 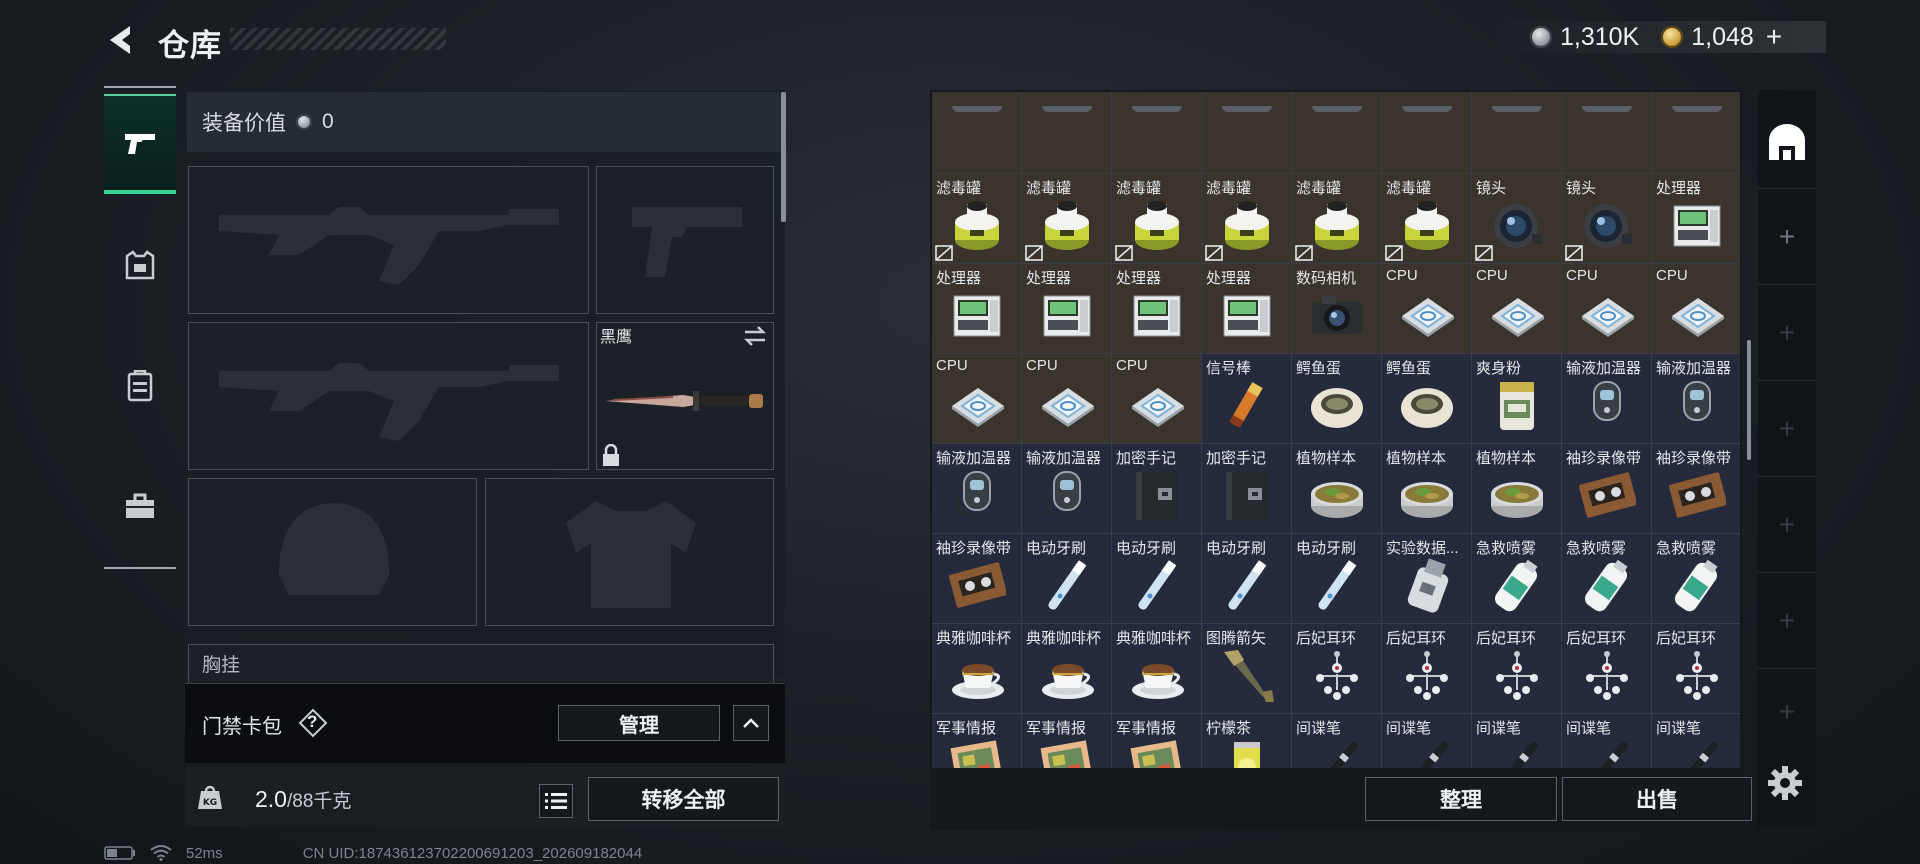 What do you see at coordinates (1787, 142) in the screenshot?
I see `tab-stash-main` at bounding box center [1787, 142].